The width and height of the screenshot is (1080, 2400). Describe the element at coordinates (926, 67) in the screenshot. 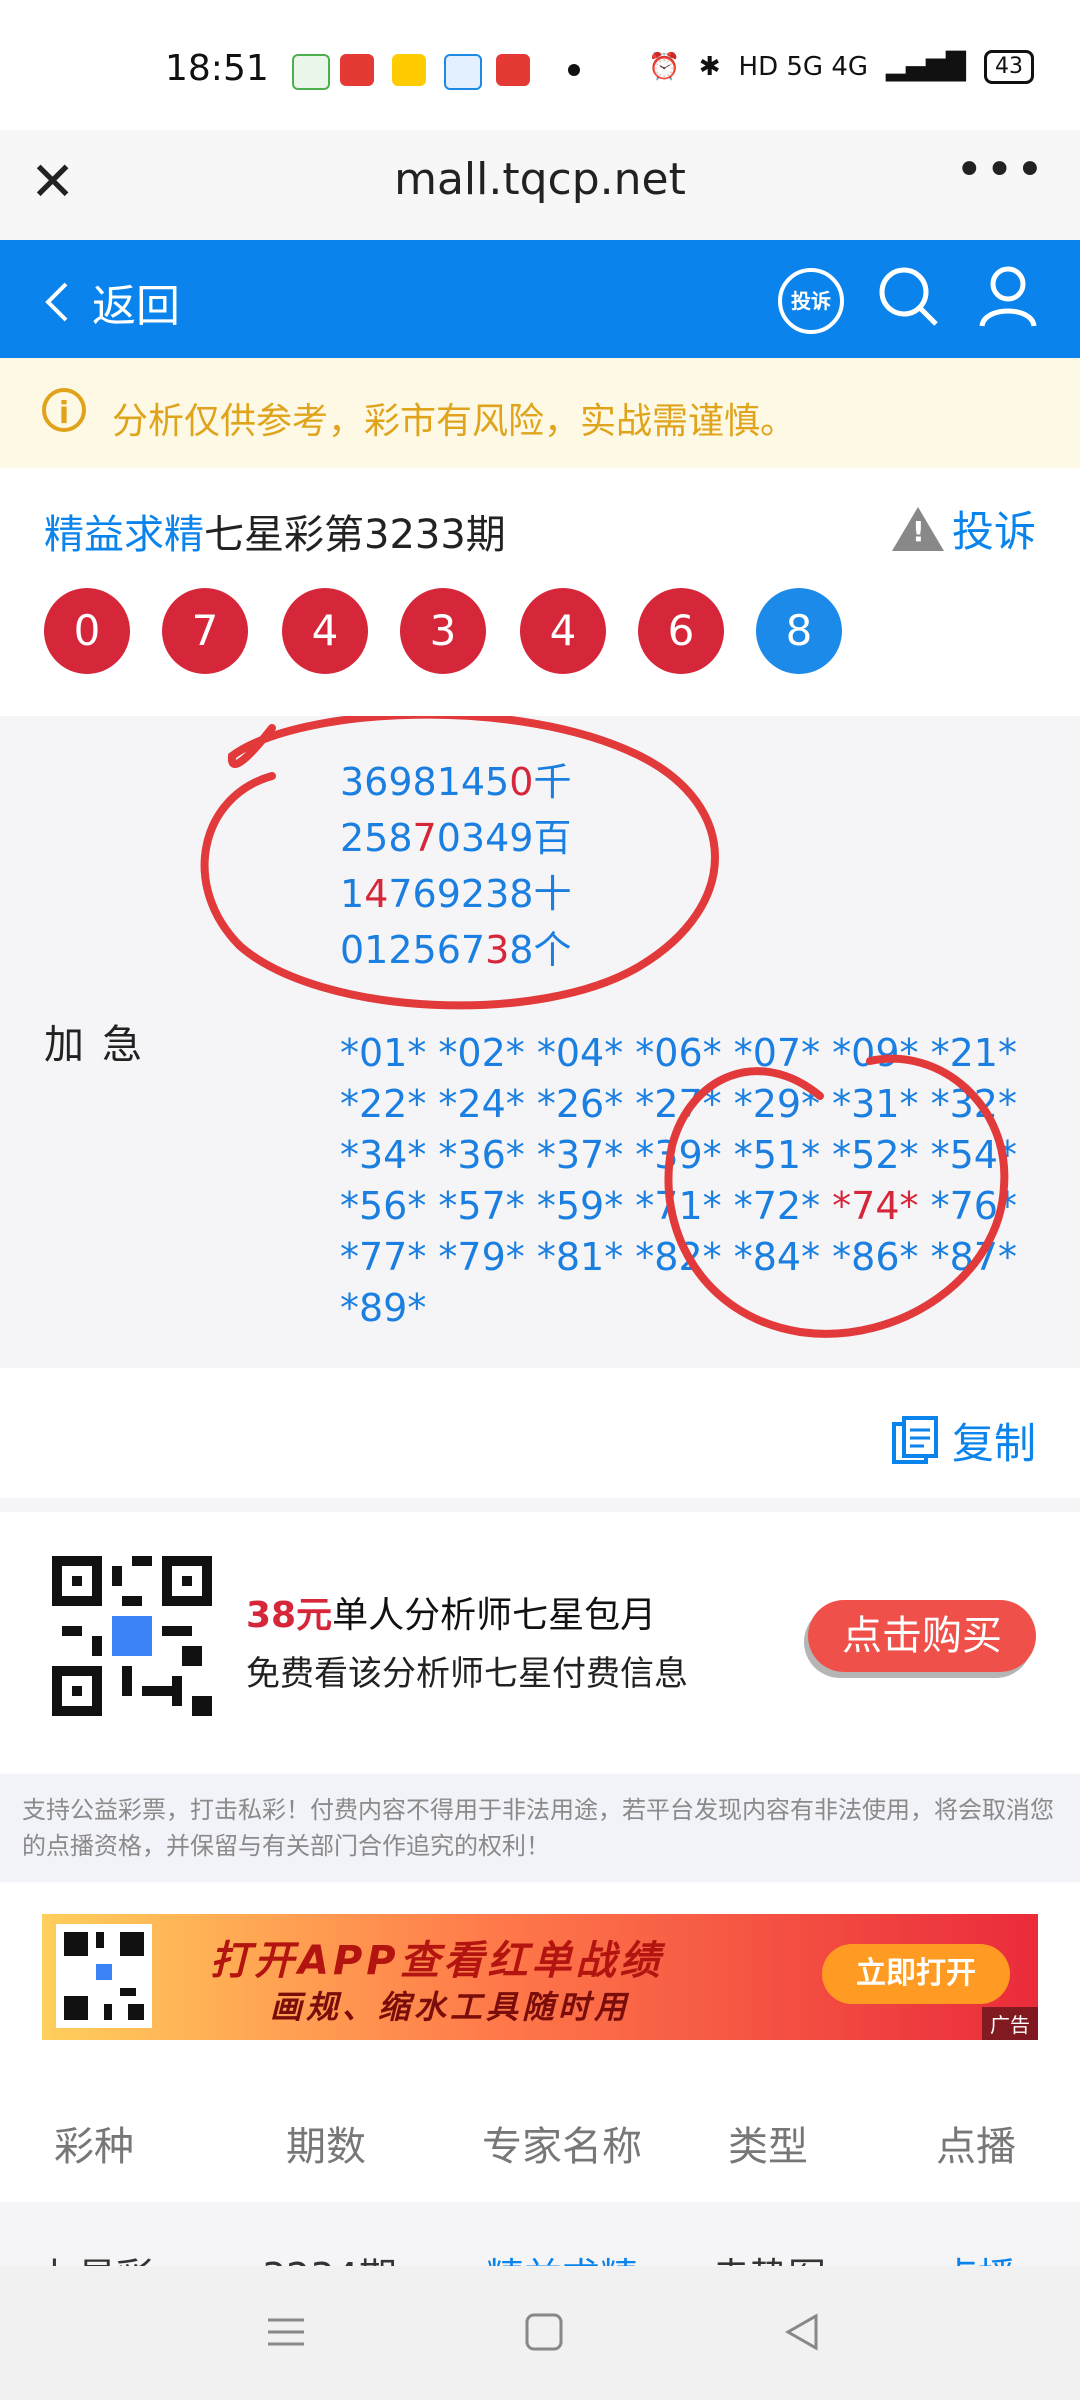

I see `signal-icon: ▂▄▆█` at that location.